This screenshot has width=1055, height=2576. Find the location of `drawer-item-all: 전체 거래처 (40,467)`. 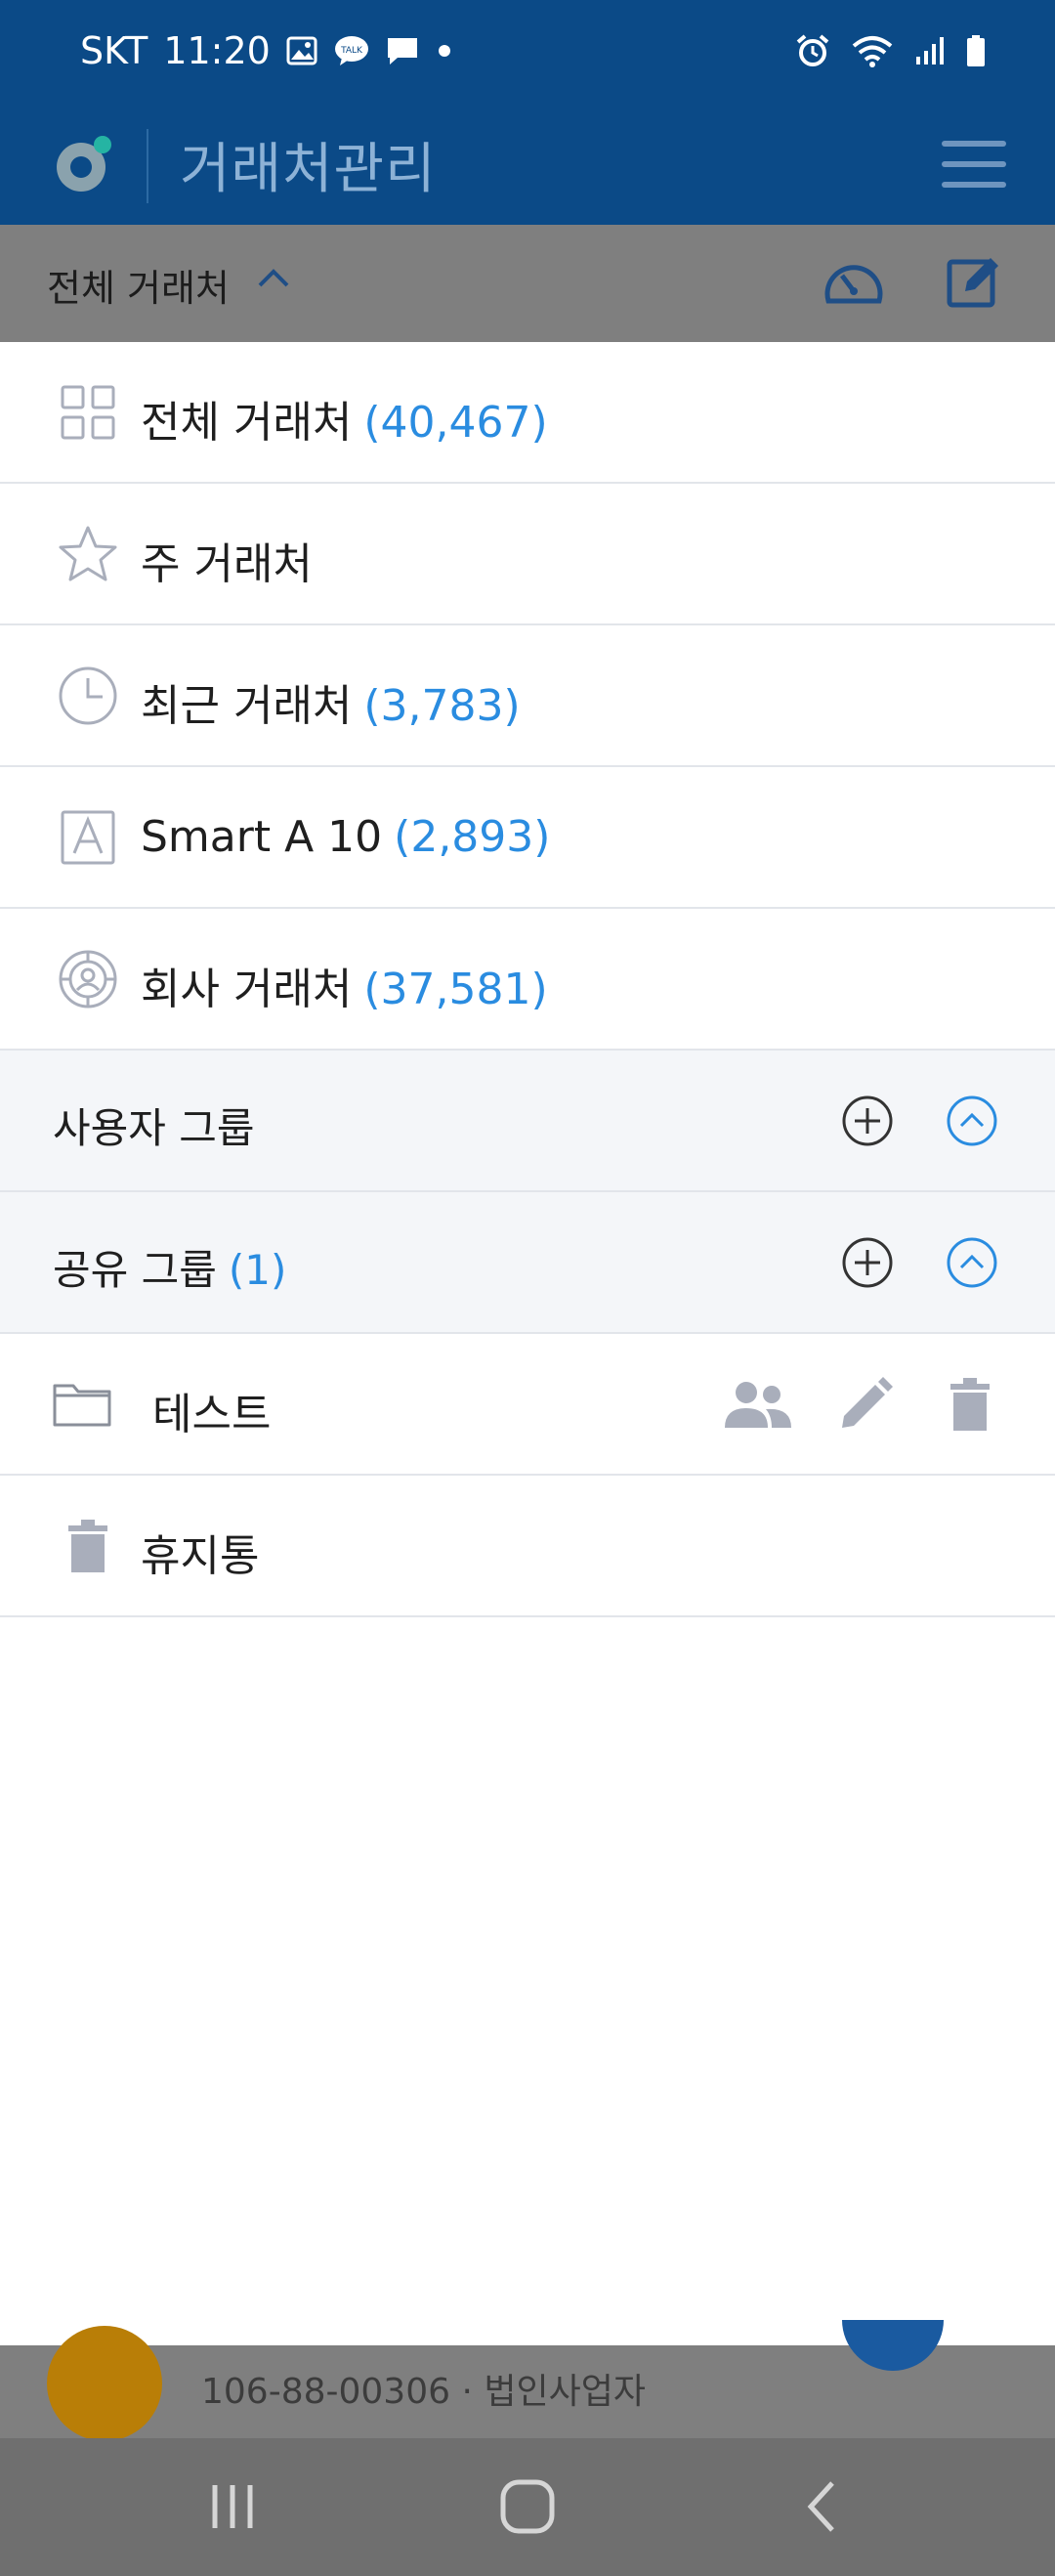

drawer-item-all: 전체 거래처 (40,467) is located at coordinates (527, 413).